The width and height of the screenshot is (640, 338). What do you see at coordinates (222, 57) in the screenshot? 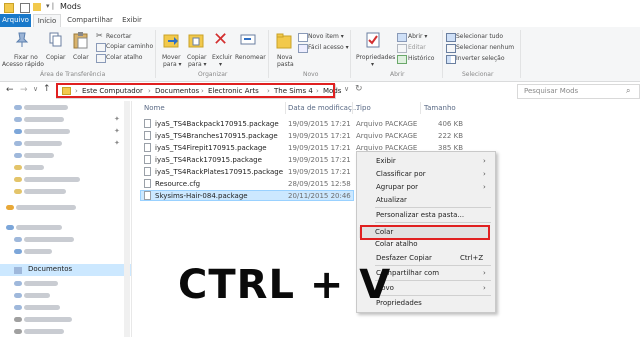
I see `delete-label: Excluir` at bounding box center [222, 57].